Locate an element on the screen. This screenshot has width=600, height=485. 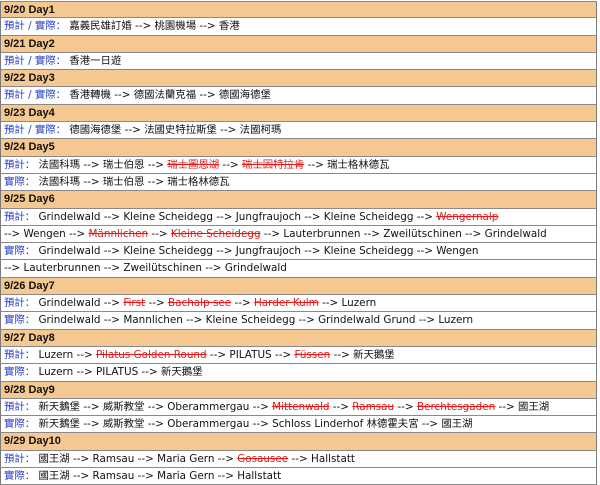
route-text: 新天鵝堡 --> 威斯教堂 --> Oberammergau --> is located at coordinates (155, 406).